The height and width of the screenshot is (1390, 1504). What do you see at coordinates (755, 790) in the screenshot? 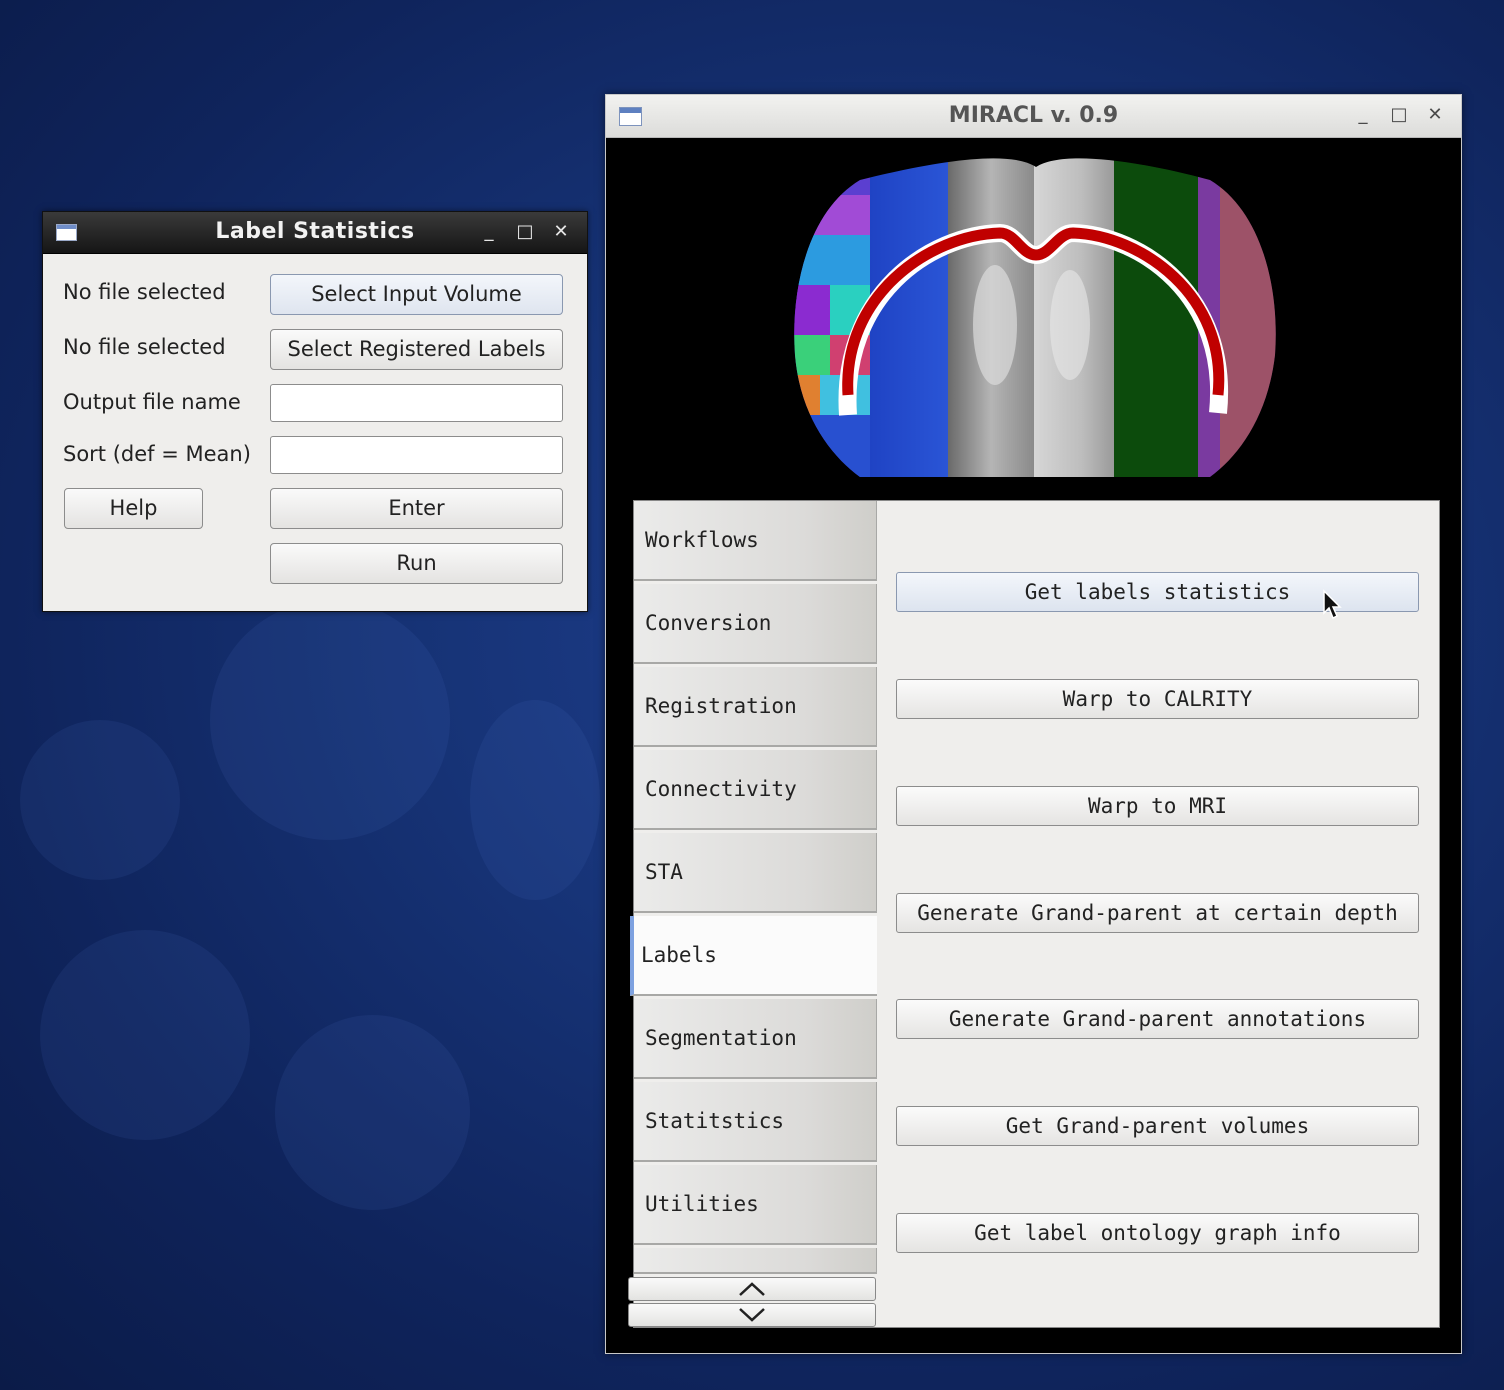
I see `tab-connectivity: Connectivity` at bounding box center [755, 790].